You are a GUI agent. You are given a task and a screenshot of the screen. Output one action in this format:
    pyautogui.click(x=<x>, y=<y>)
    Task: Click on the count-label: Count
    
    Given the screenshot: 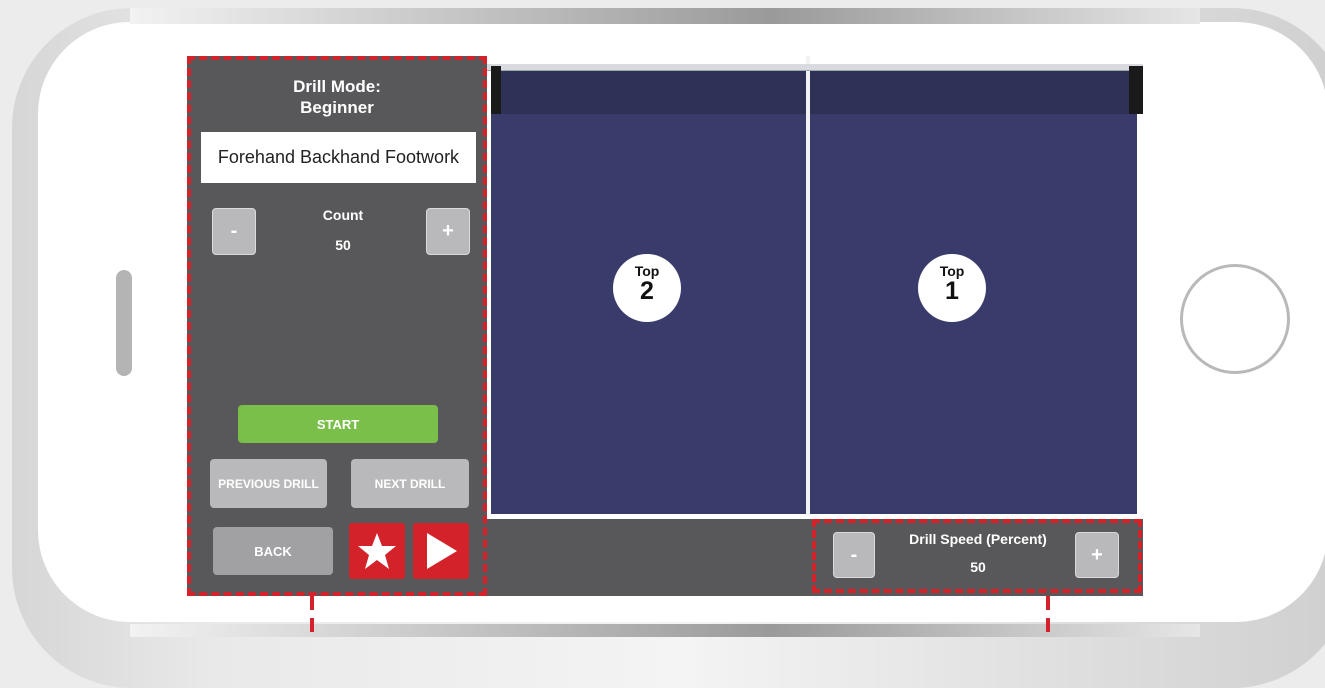 What is the action you would take?
    pyautogui.click(x=343, y=215)
    